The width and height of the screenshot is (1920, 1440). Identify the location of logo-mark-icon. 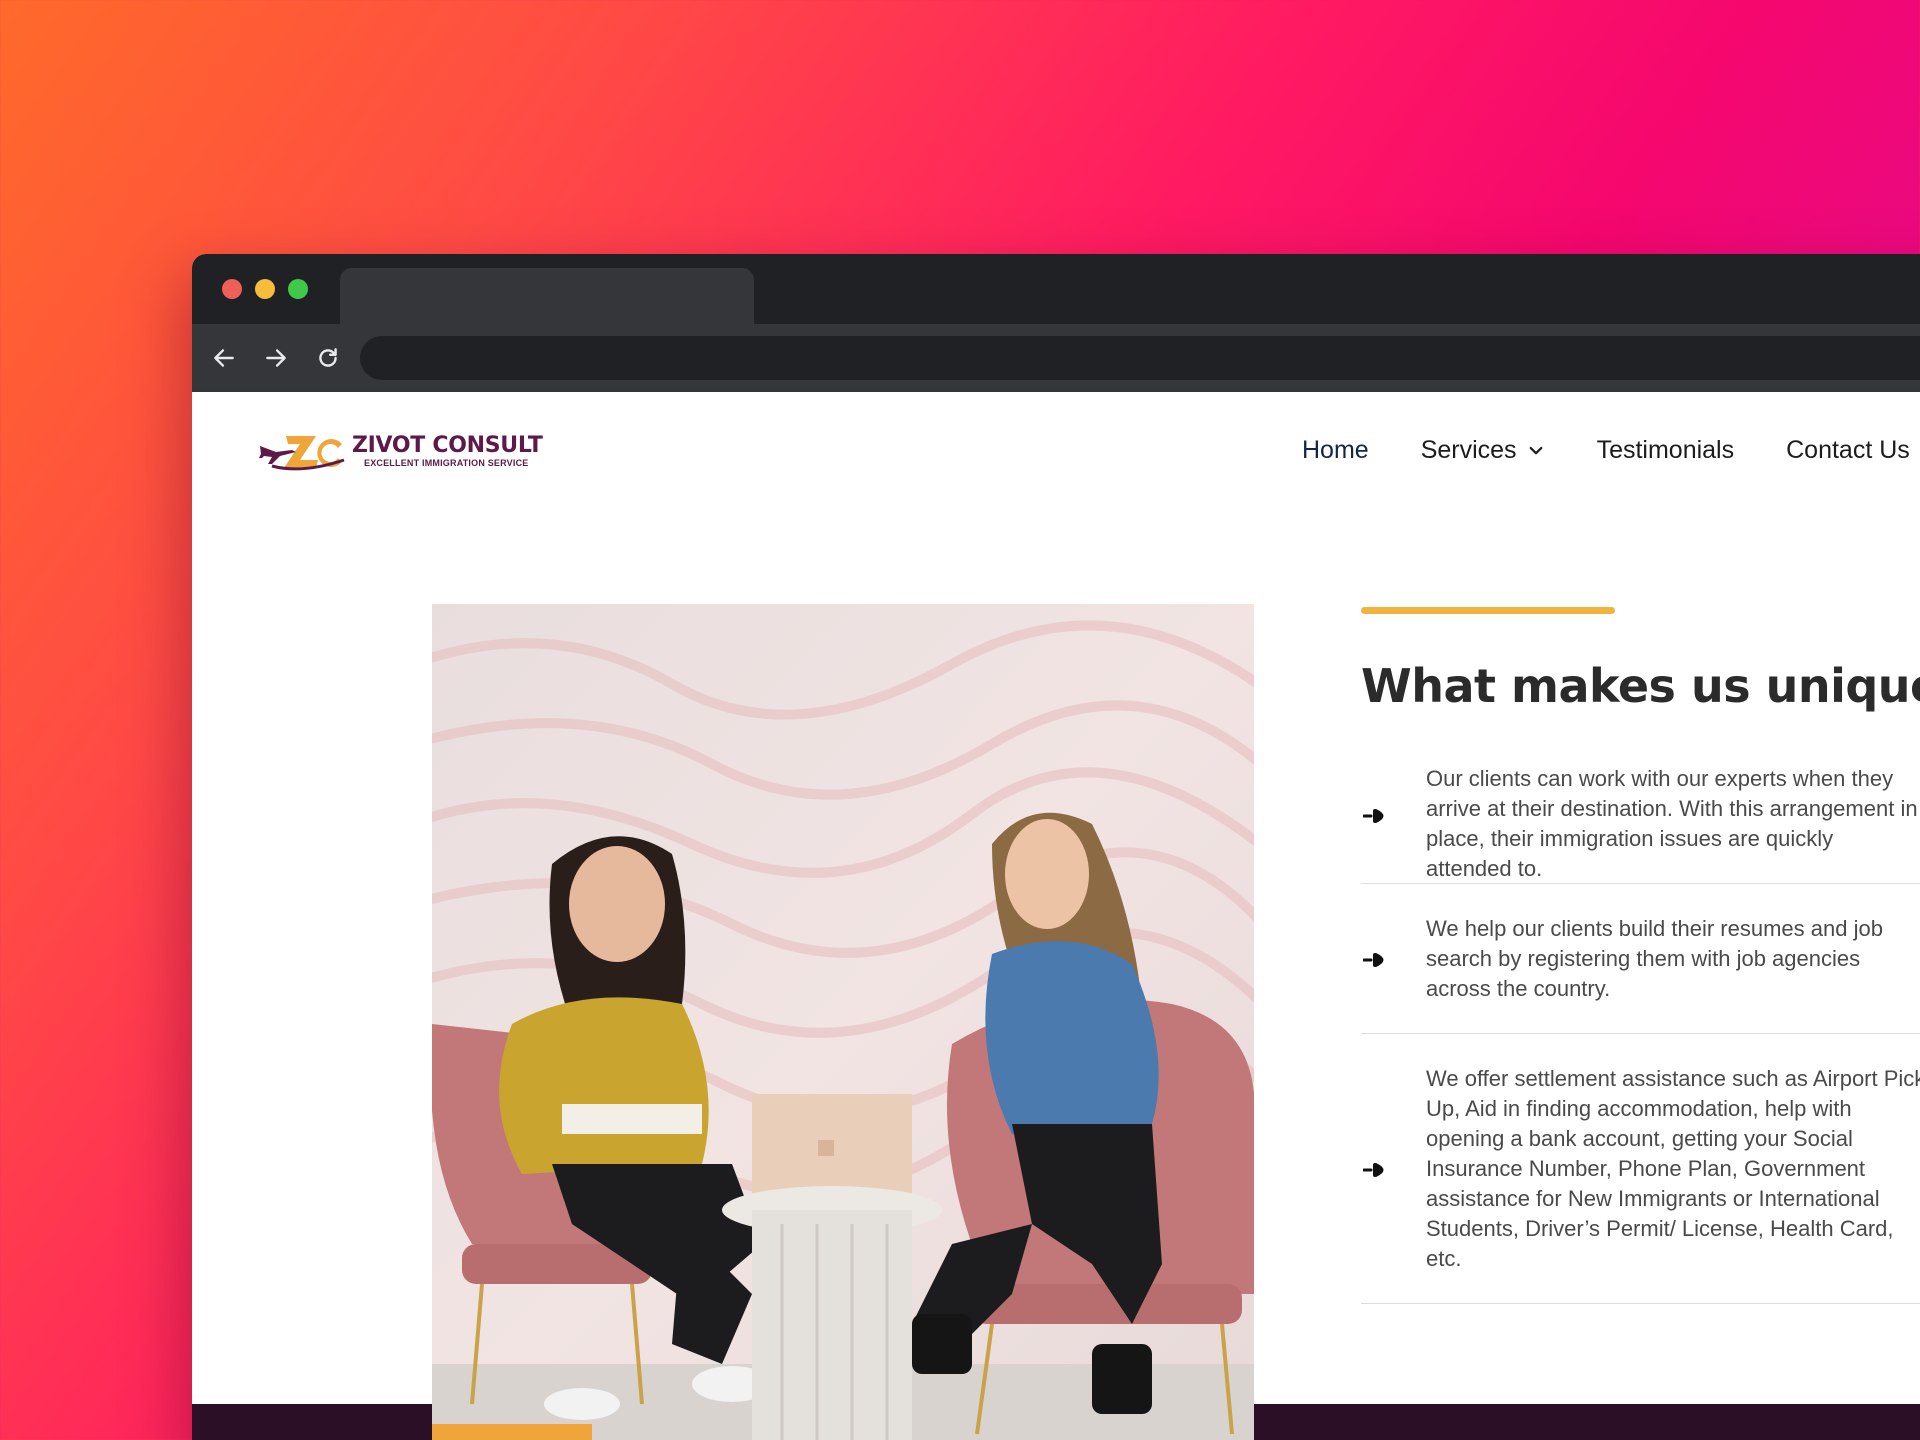
(302, 451).